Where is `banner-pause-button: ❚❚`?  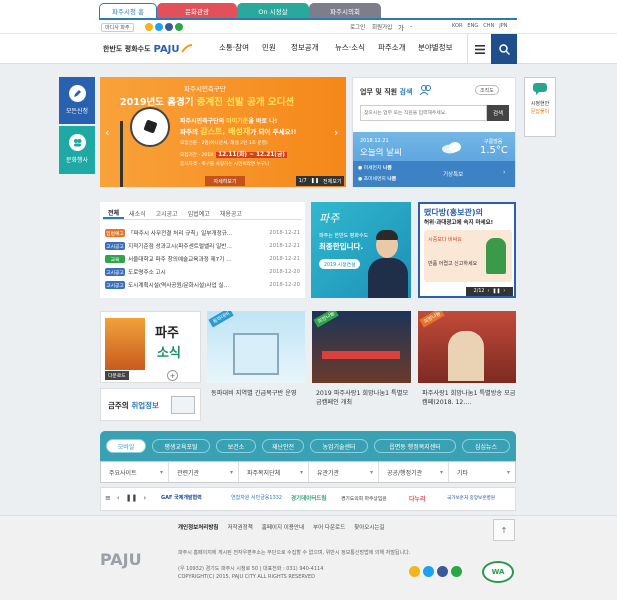
banner-pause-button: ❚❚ is located at coordinates (315, 181).